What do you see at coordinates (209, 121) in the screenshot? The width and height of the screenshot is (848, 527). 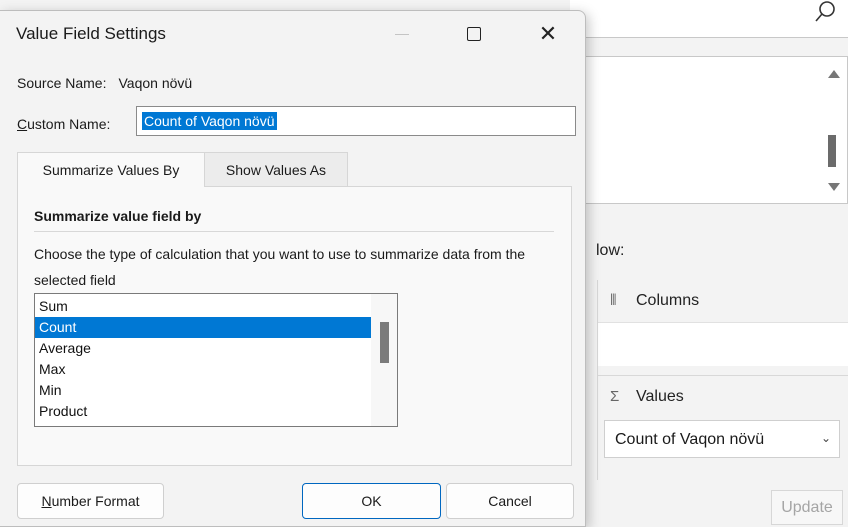 I see `custom-name-value: Count of Vaqon növü` at bounding box center [209, 121].